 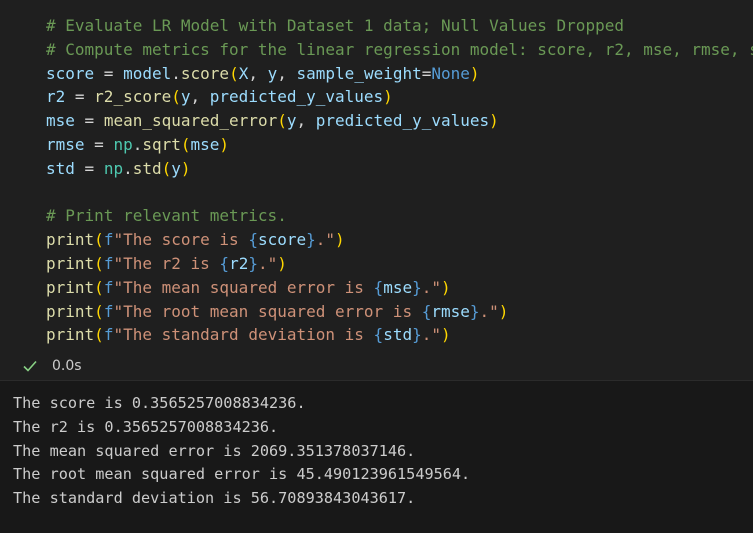 I want to click on code-token: r2, so click(x=56, y=97).